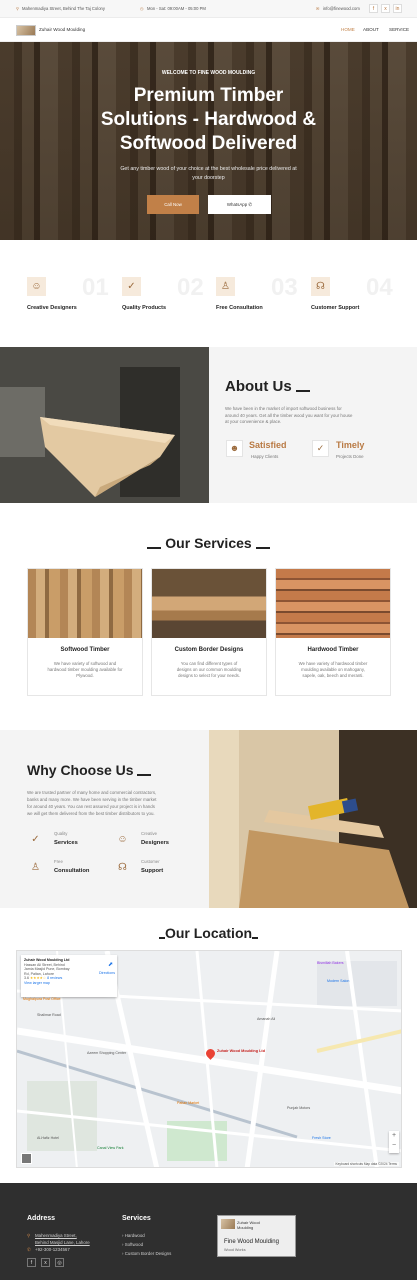 This screenshot has height=1280, width=417. Describe the element at coordinates (85, 603) in the screenshot. I see `softwood-image` at that location.